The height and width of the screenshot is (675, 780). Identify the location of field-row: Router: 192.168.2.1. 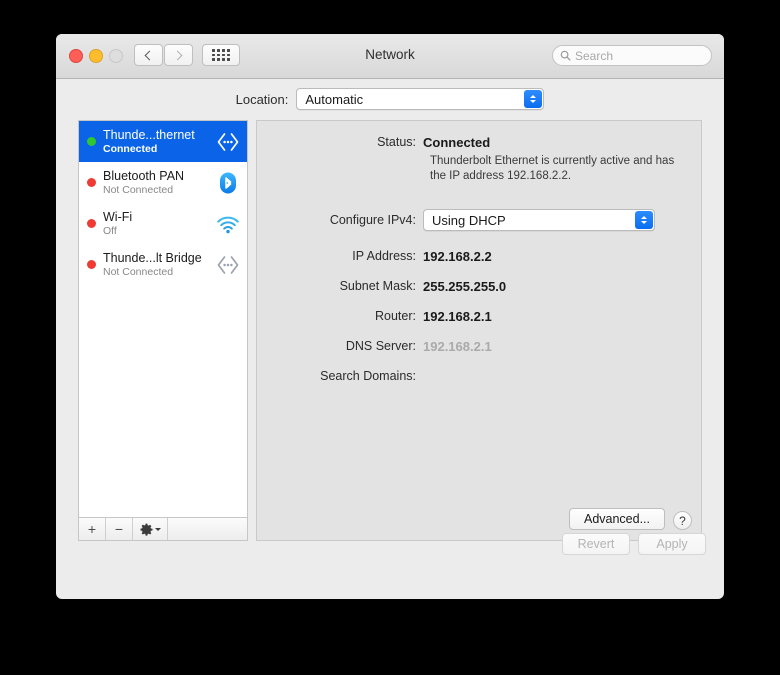
(479, 316).